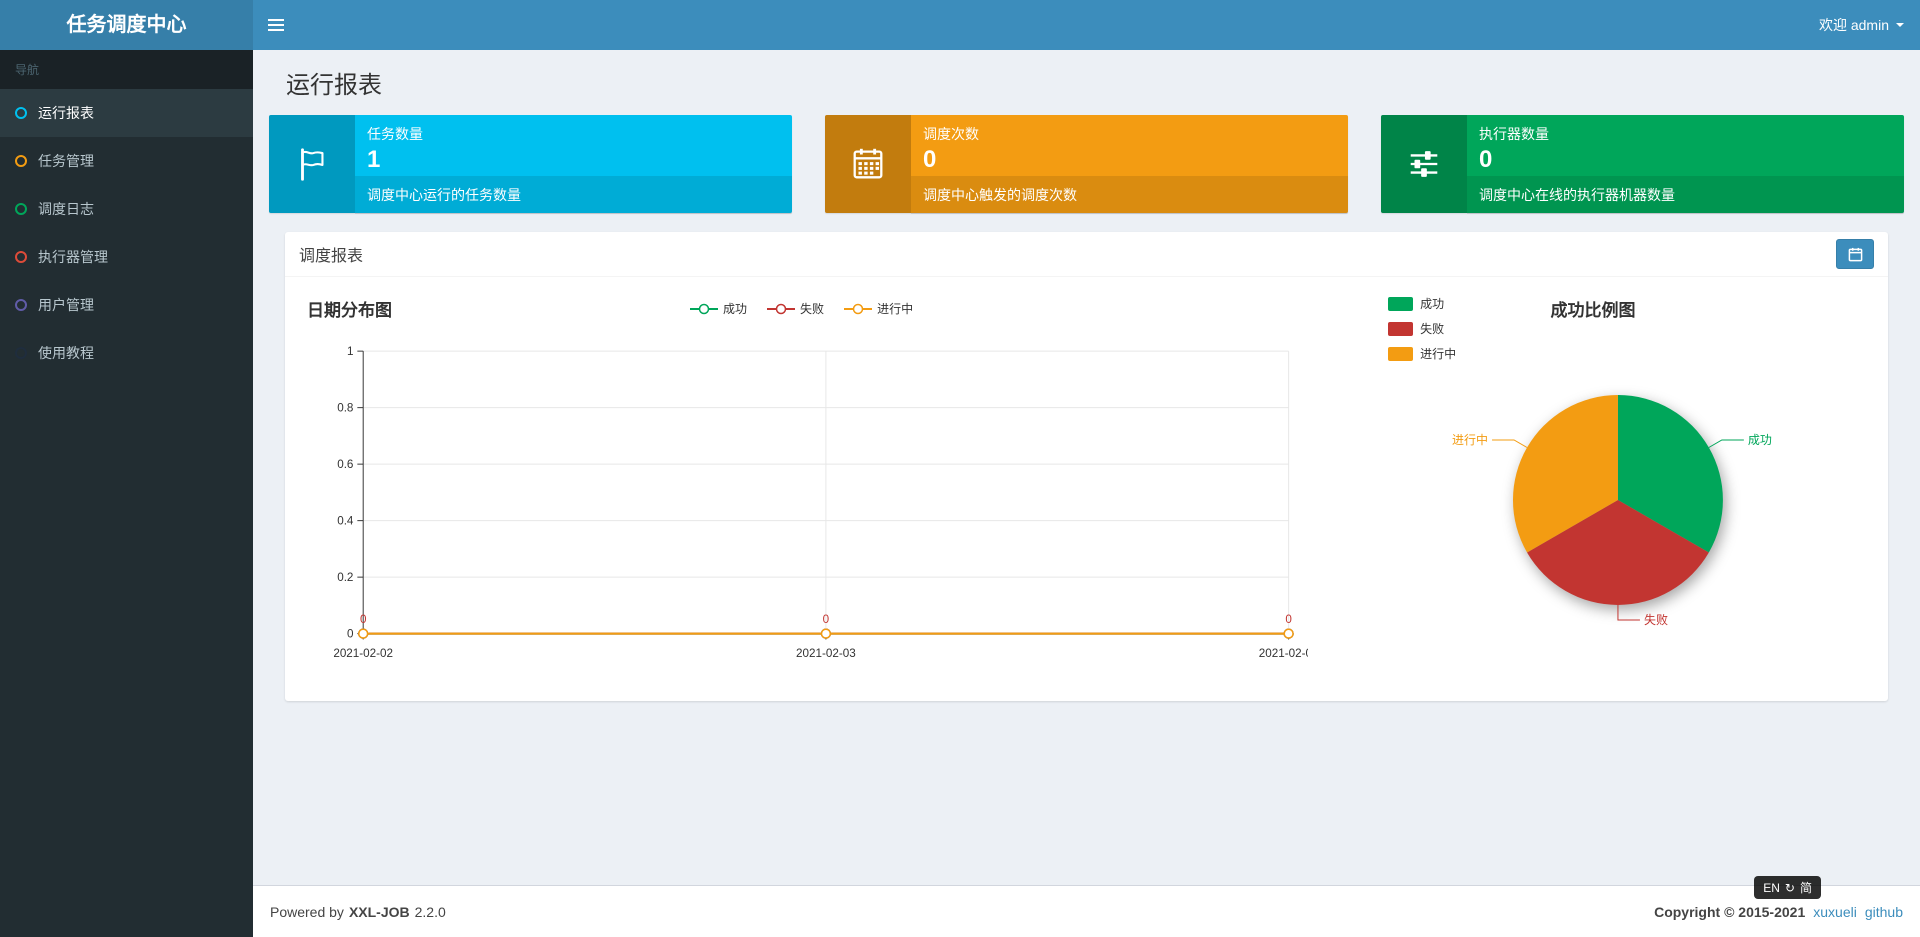  I want to click on line-legend-item-3: 进行中, so click(878, 308).